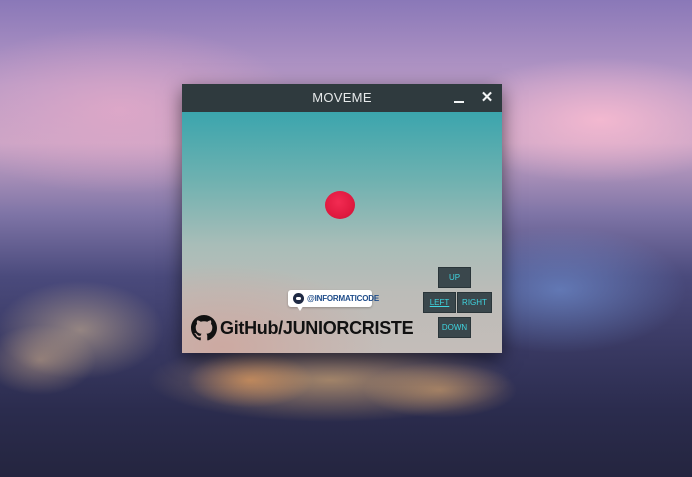  Describe the element at coordinates (340, 205) in the screenshot. I see `red-ball` at that location.